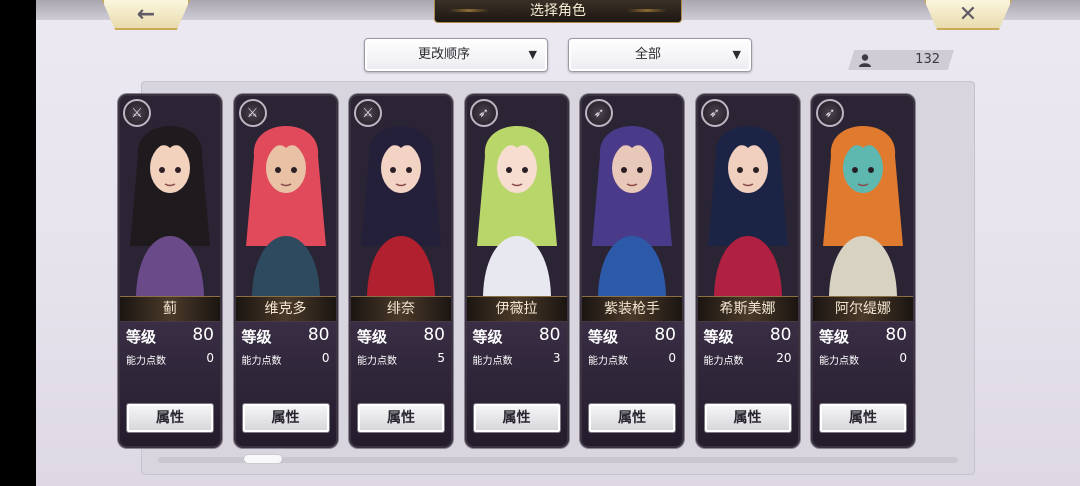 Image resolution: width=1080 pixels, height=486 pixels. I want to click on character-card: ➶ 紫装枪手 等级 80 能力点数 0 属性, so click(632, 271).